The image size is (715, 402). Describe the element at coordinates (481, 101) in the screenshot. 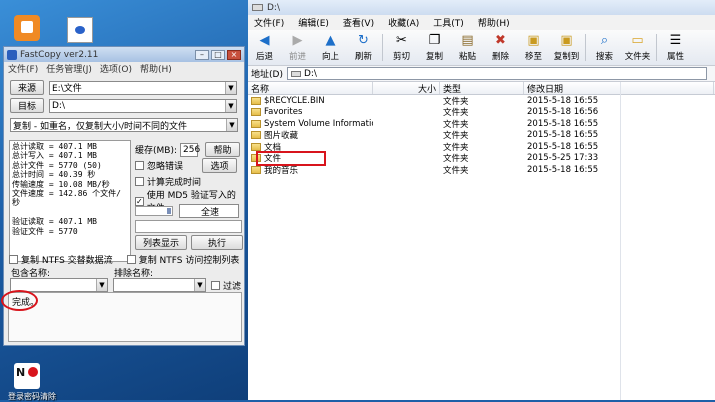

I see `list-item: $RECYCLE.BIN 文件夹 2015-5-18 16:55` at that location.